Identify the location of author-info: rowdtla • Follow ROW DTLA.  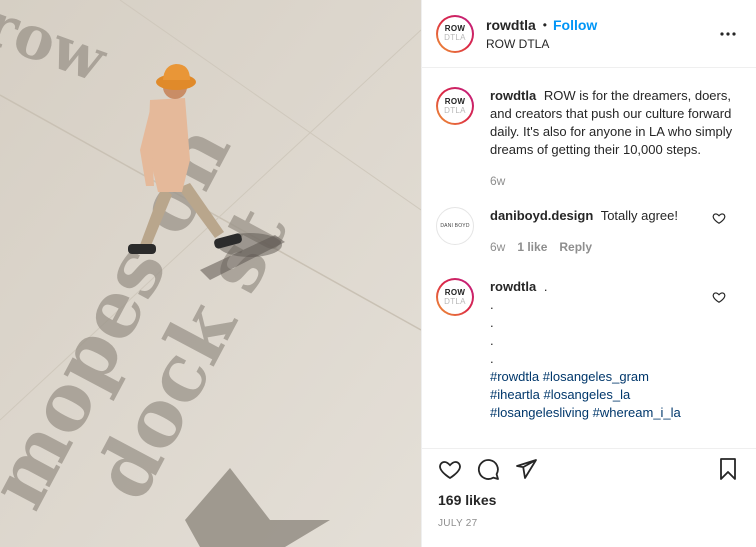
(601, 34).